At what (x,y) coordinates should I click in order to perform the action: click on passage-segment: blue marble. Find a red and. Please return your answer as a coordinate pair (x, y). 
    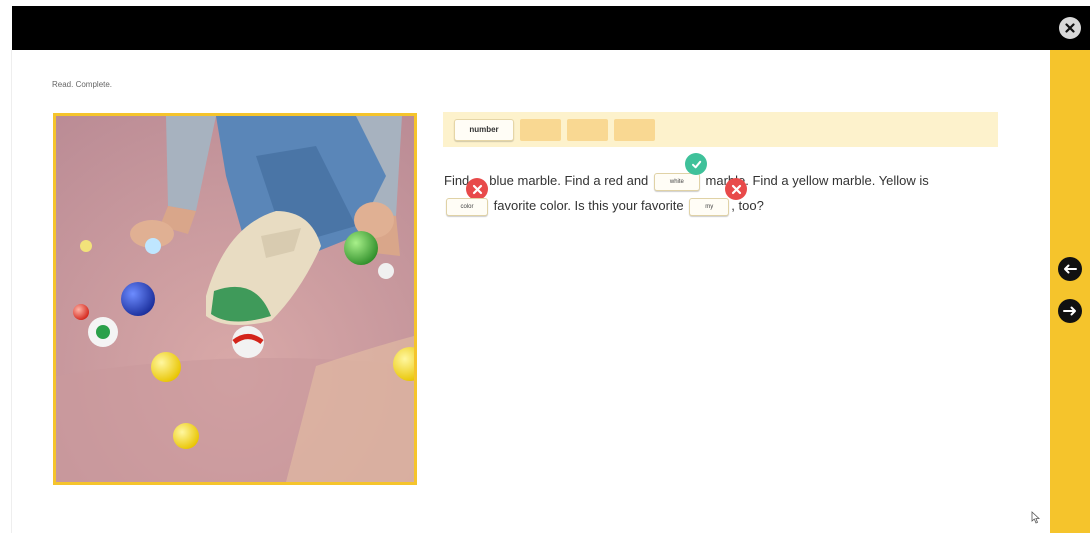
    Looking at the image, I should click on (569, 180).